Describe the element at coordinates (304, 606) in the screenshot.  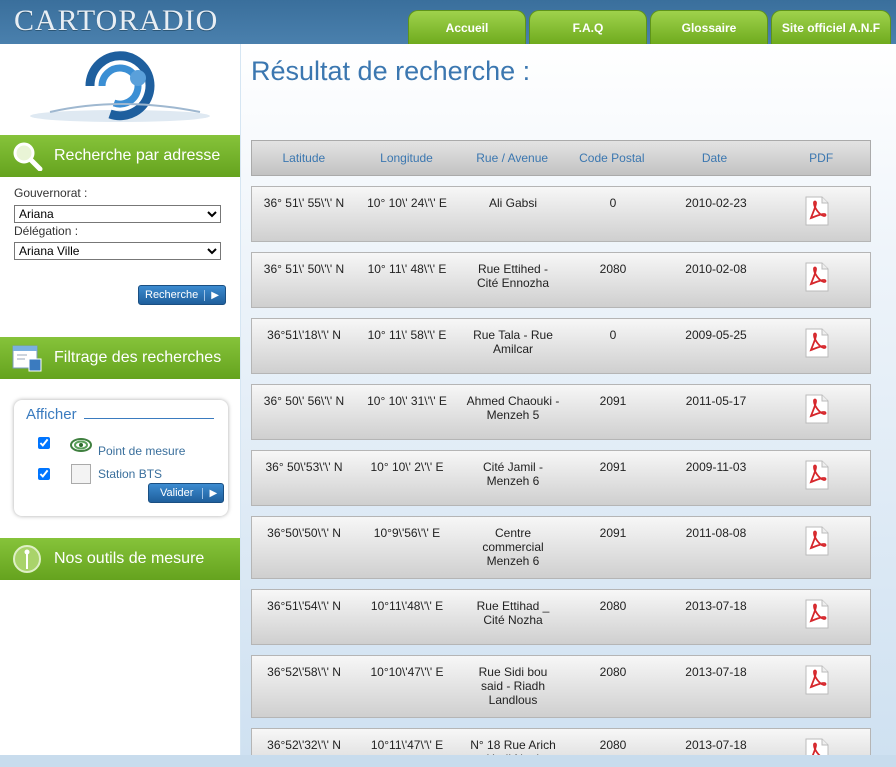
I see `cell-latitude: 36°51\'54\'\' N` at that location.